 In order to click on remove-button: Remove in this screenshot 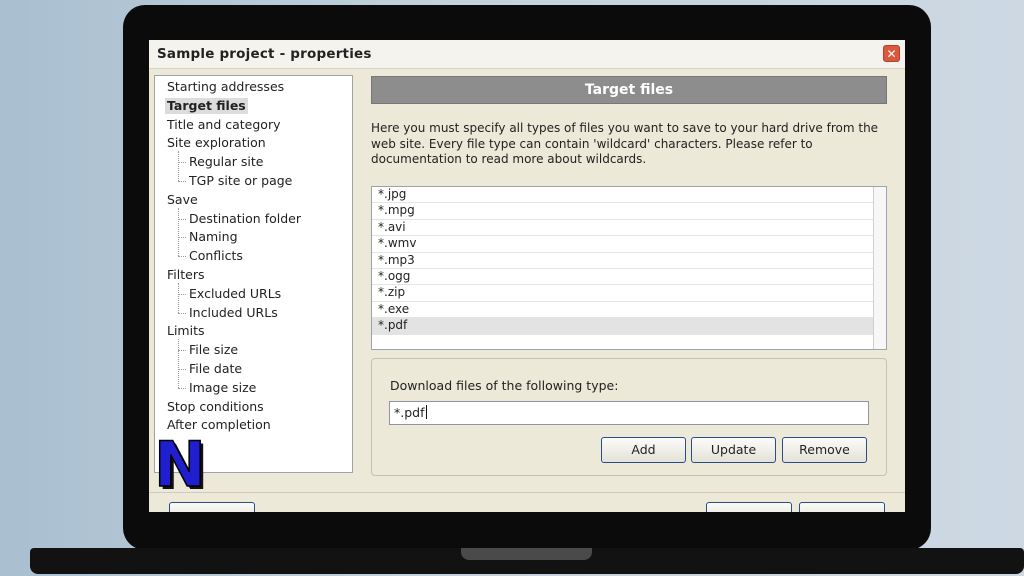, I will do `click(824, 450)`.